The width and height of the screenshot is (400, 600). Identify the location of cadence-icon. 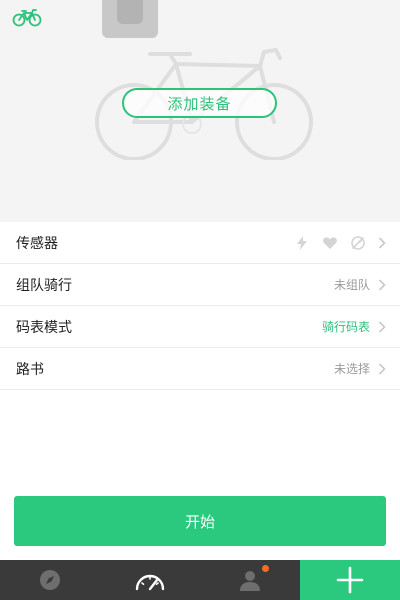
(358, 242).